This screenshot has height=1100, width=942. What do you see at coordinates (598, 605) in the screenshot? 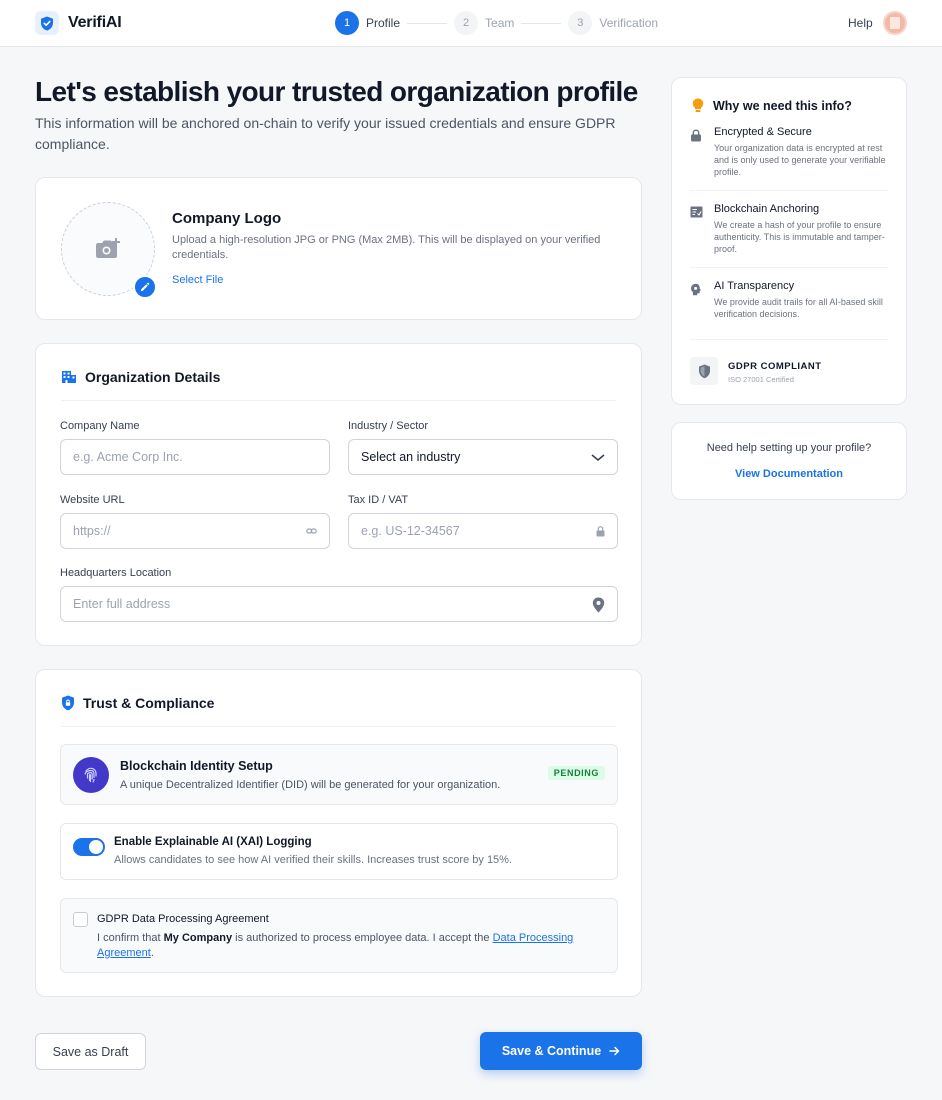
I see `location-pin-icon` at bounding box center [598, 605].